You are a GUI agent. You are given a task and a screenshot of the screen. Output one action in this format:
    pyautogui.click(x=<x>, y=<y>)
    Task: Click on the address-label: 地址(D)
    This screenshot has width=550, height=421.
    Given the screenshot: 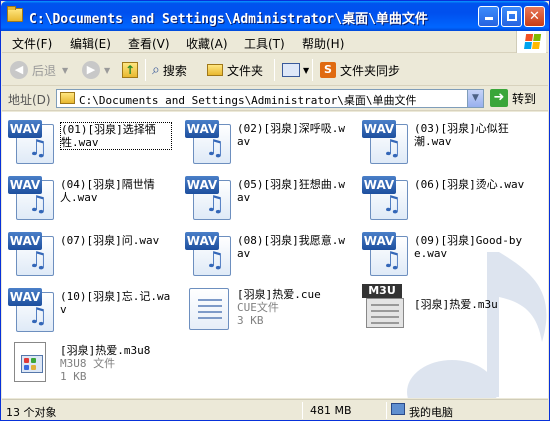 What is the action you would take?
    pyautogui.click(x=29, y=100)
    